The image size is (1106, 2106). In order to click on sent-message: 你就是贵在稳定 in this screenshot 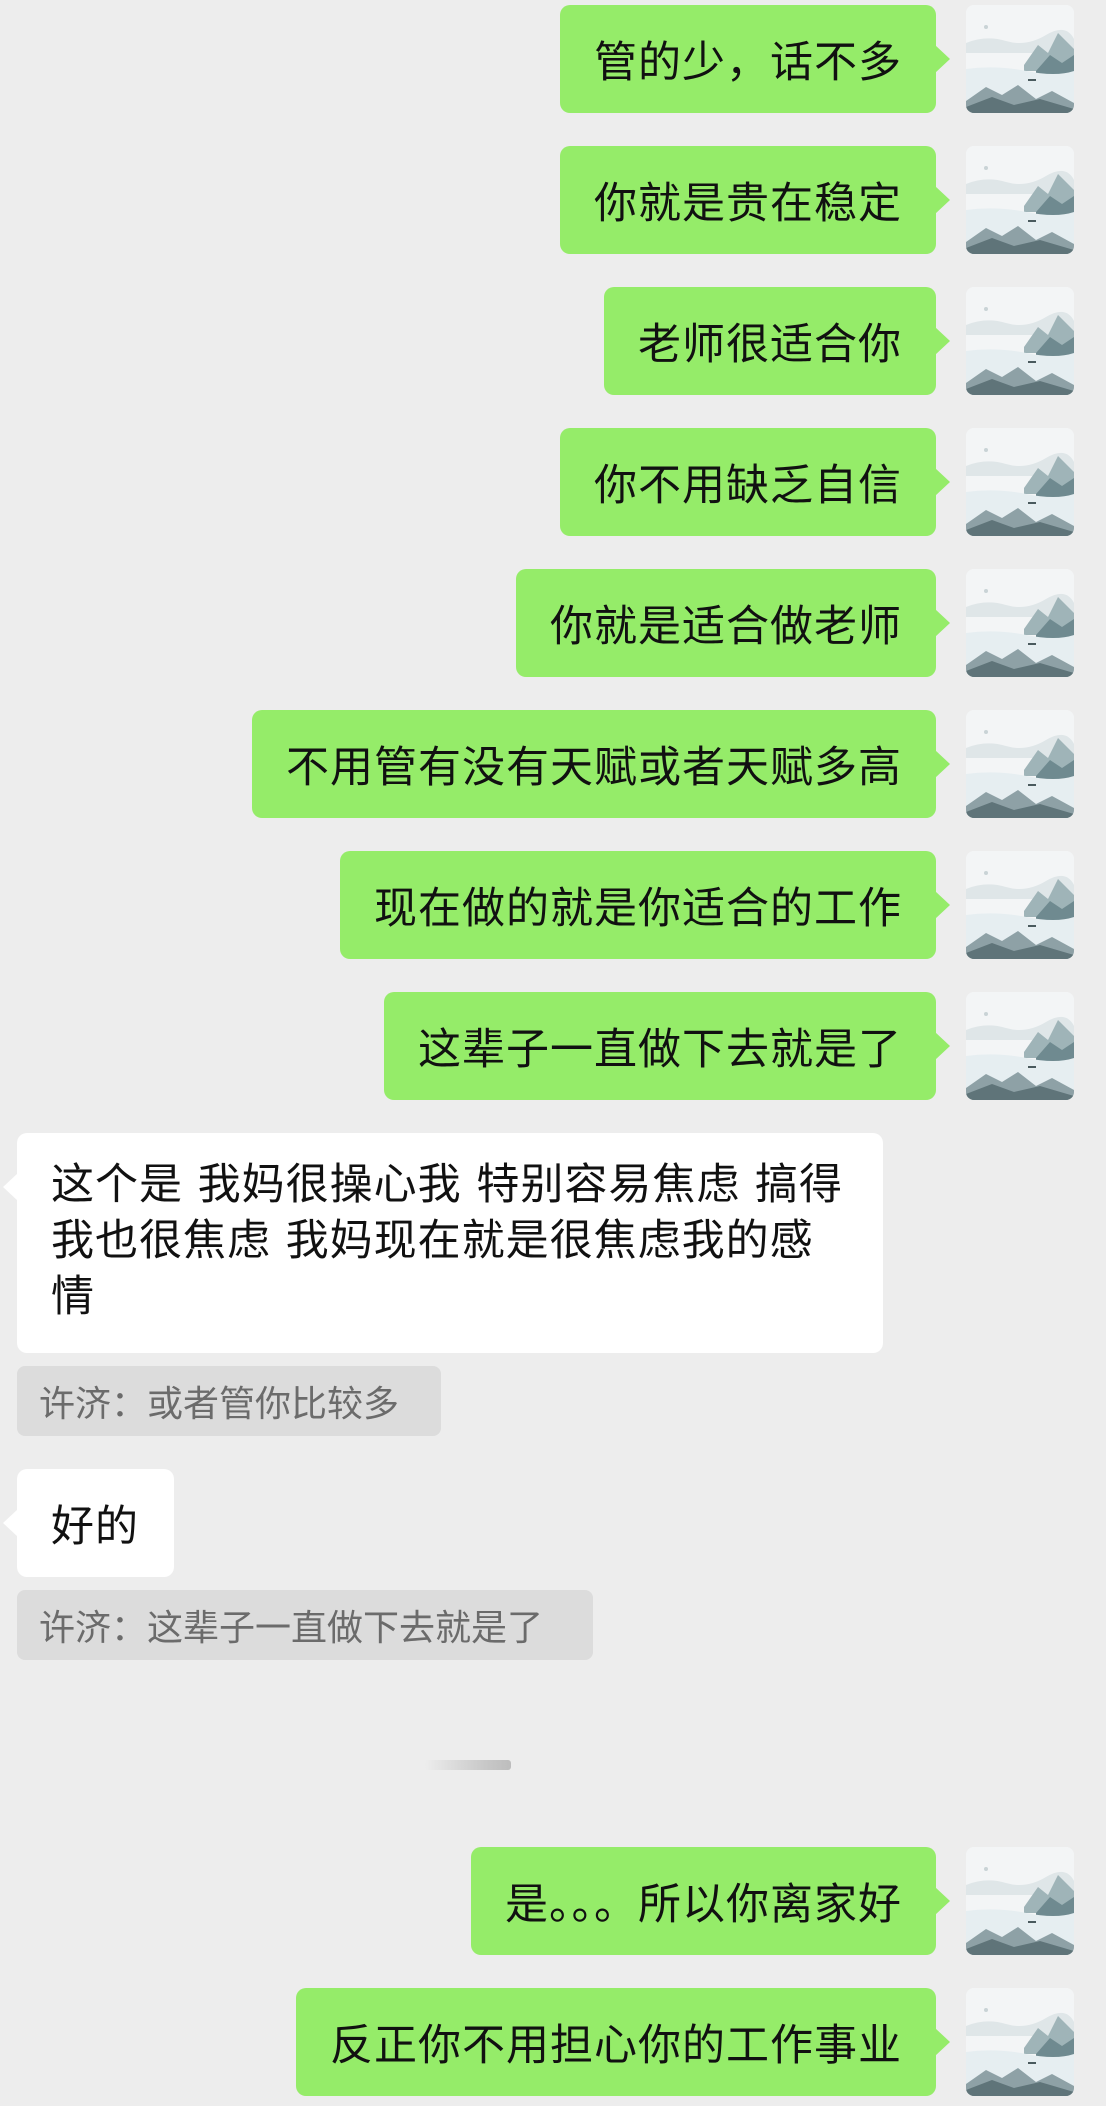, I will do `click(553, 200)`.